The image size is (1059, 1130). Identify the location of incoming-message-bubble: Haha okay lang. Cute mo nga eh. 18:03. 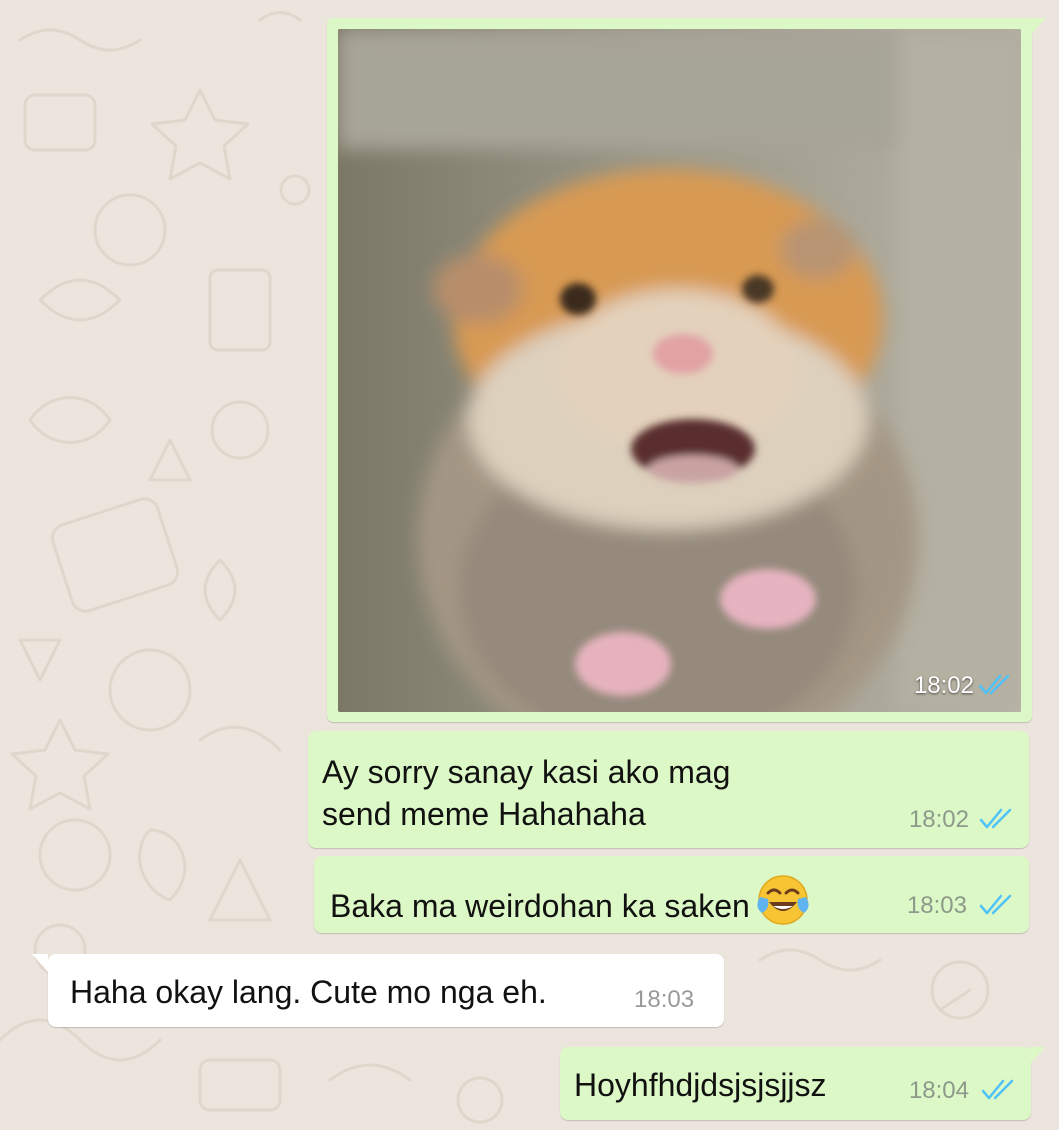
(378, 990).